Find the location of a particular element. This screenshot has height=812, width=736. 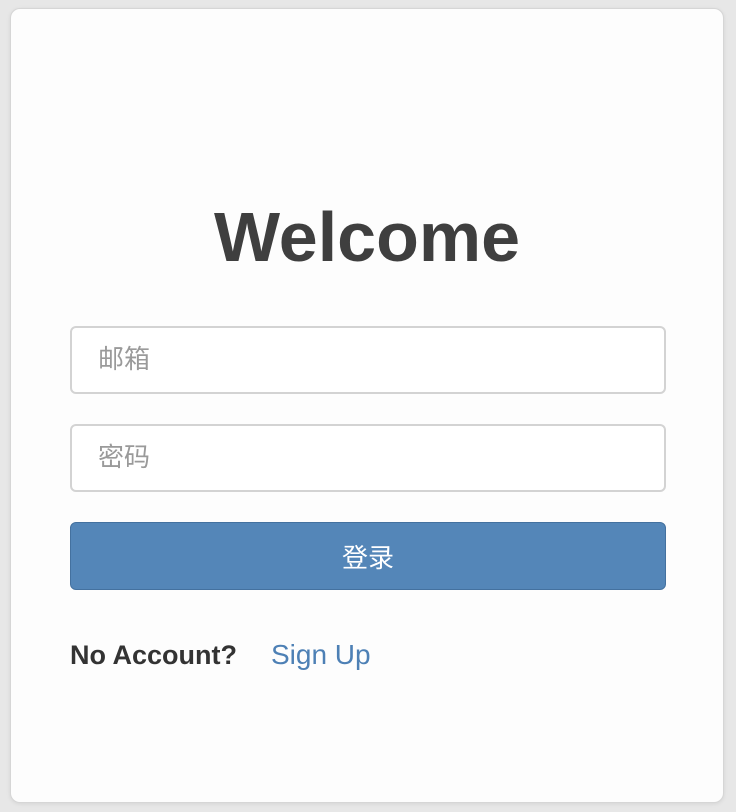

page-title: Welcome is located at coordinates (367, 237).